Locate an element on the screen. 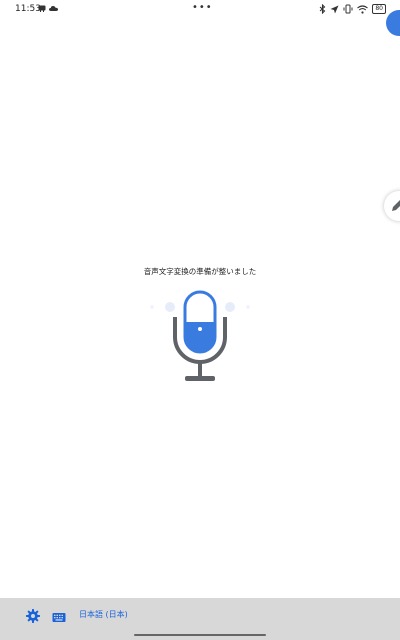 Image resolution: width=400 pixels, height=640 pixels. vibrate-icon is located at coordinates (348, 9).